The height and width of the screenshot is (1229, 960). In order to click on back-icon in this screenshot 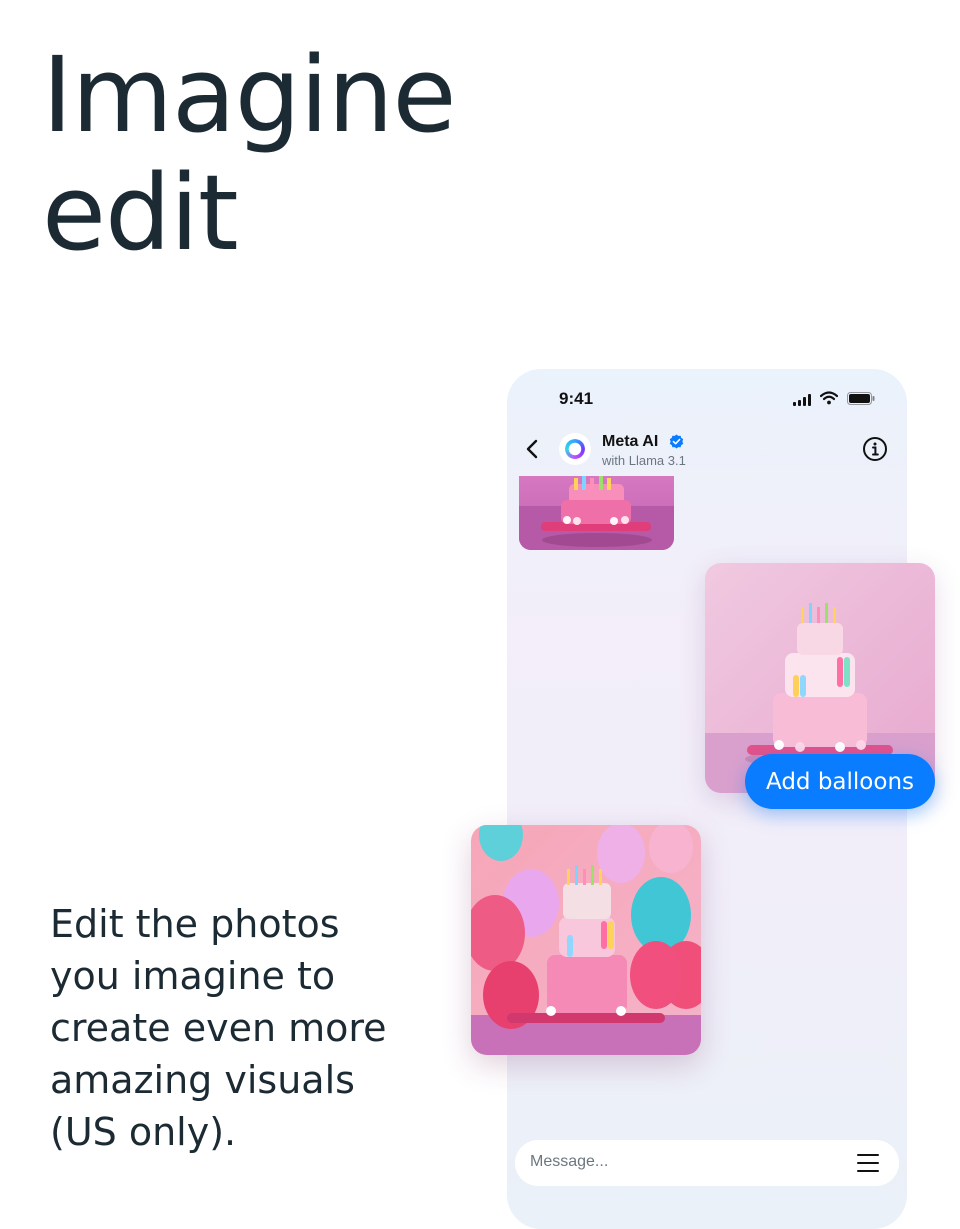, I will do `click(533, 449)`.